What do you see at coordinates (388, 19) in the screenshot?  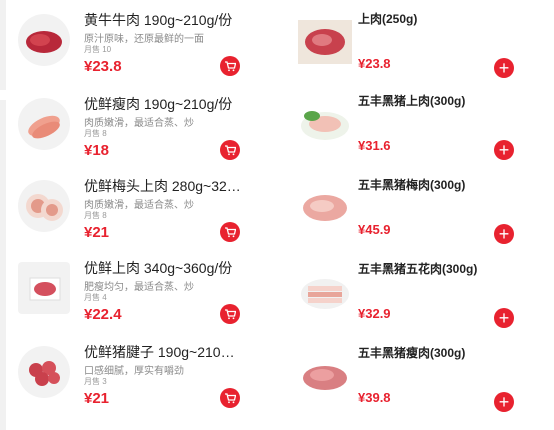 I see `product-name: 上肉(250g)` at bounding box center [388, 19].